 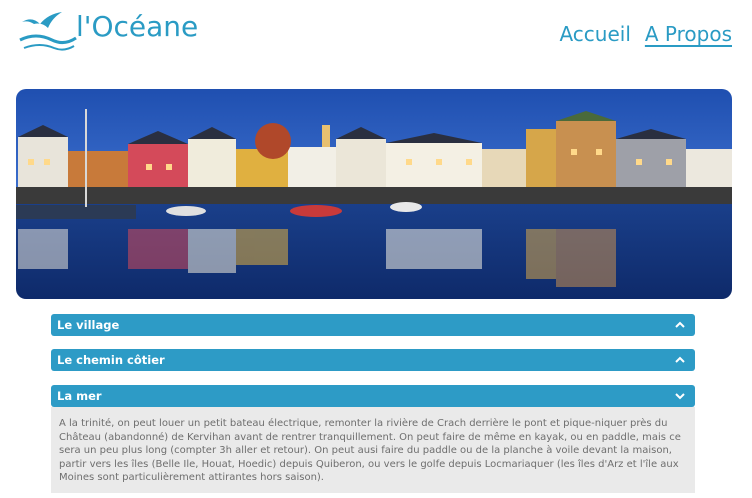 I want to click on accordion-header-chemin-cotier: Le chemin côtier, so click(x=373, y=360).